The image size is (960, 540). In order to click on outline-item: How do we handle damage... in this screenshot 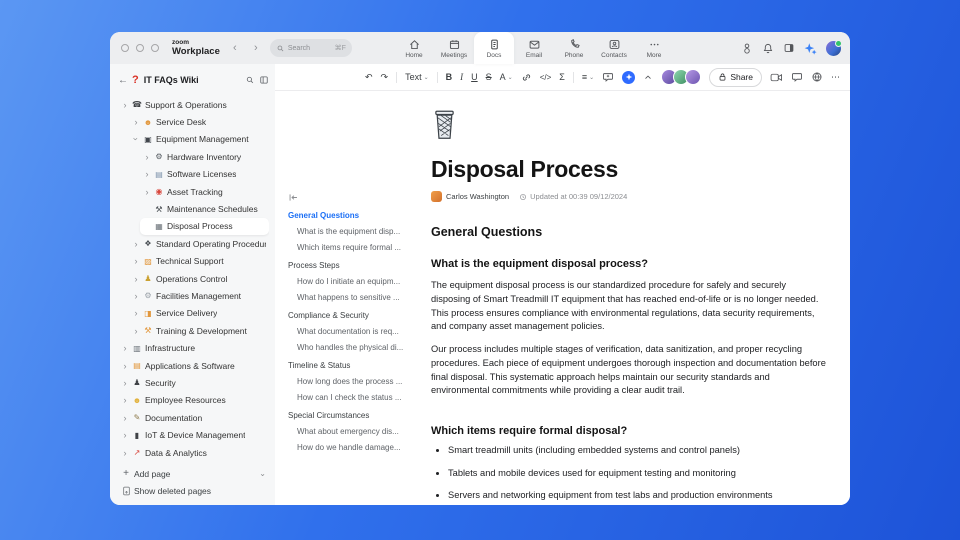, I will do `click(357, 447)`.